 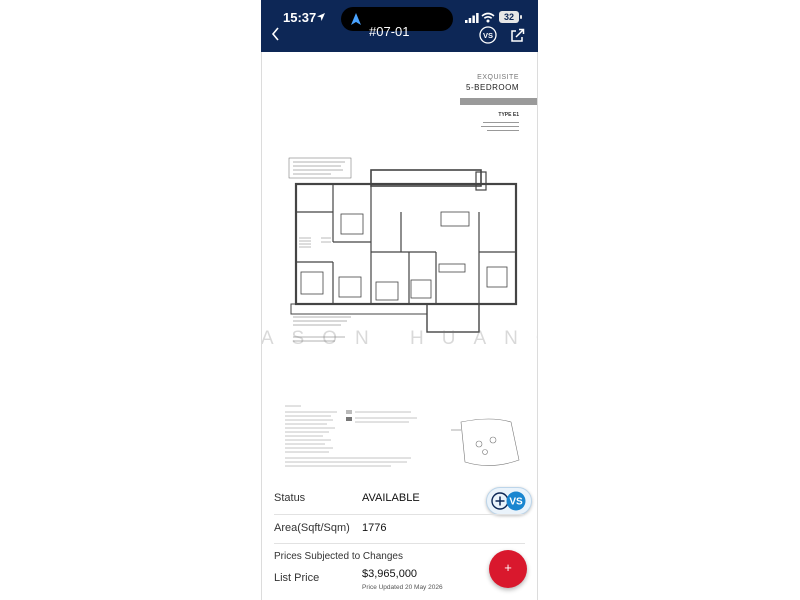 I want to click on area-label: Area(Sqft/Sqm), so click(x=312, y=528).